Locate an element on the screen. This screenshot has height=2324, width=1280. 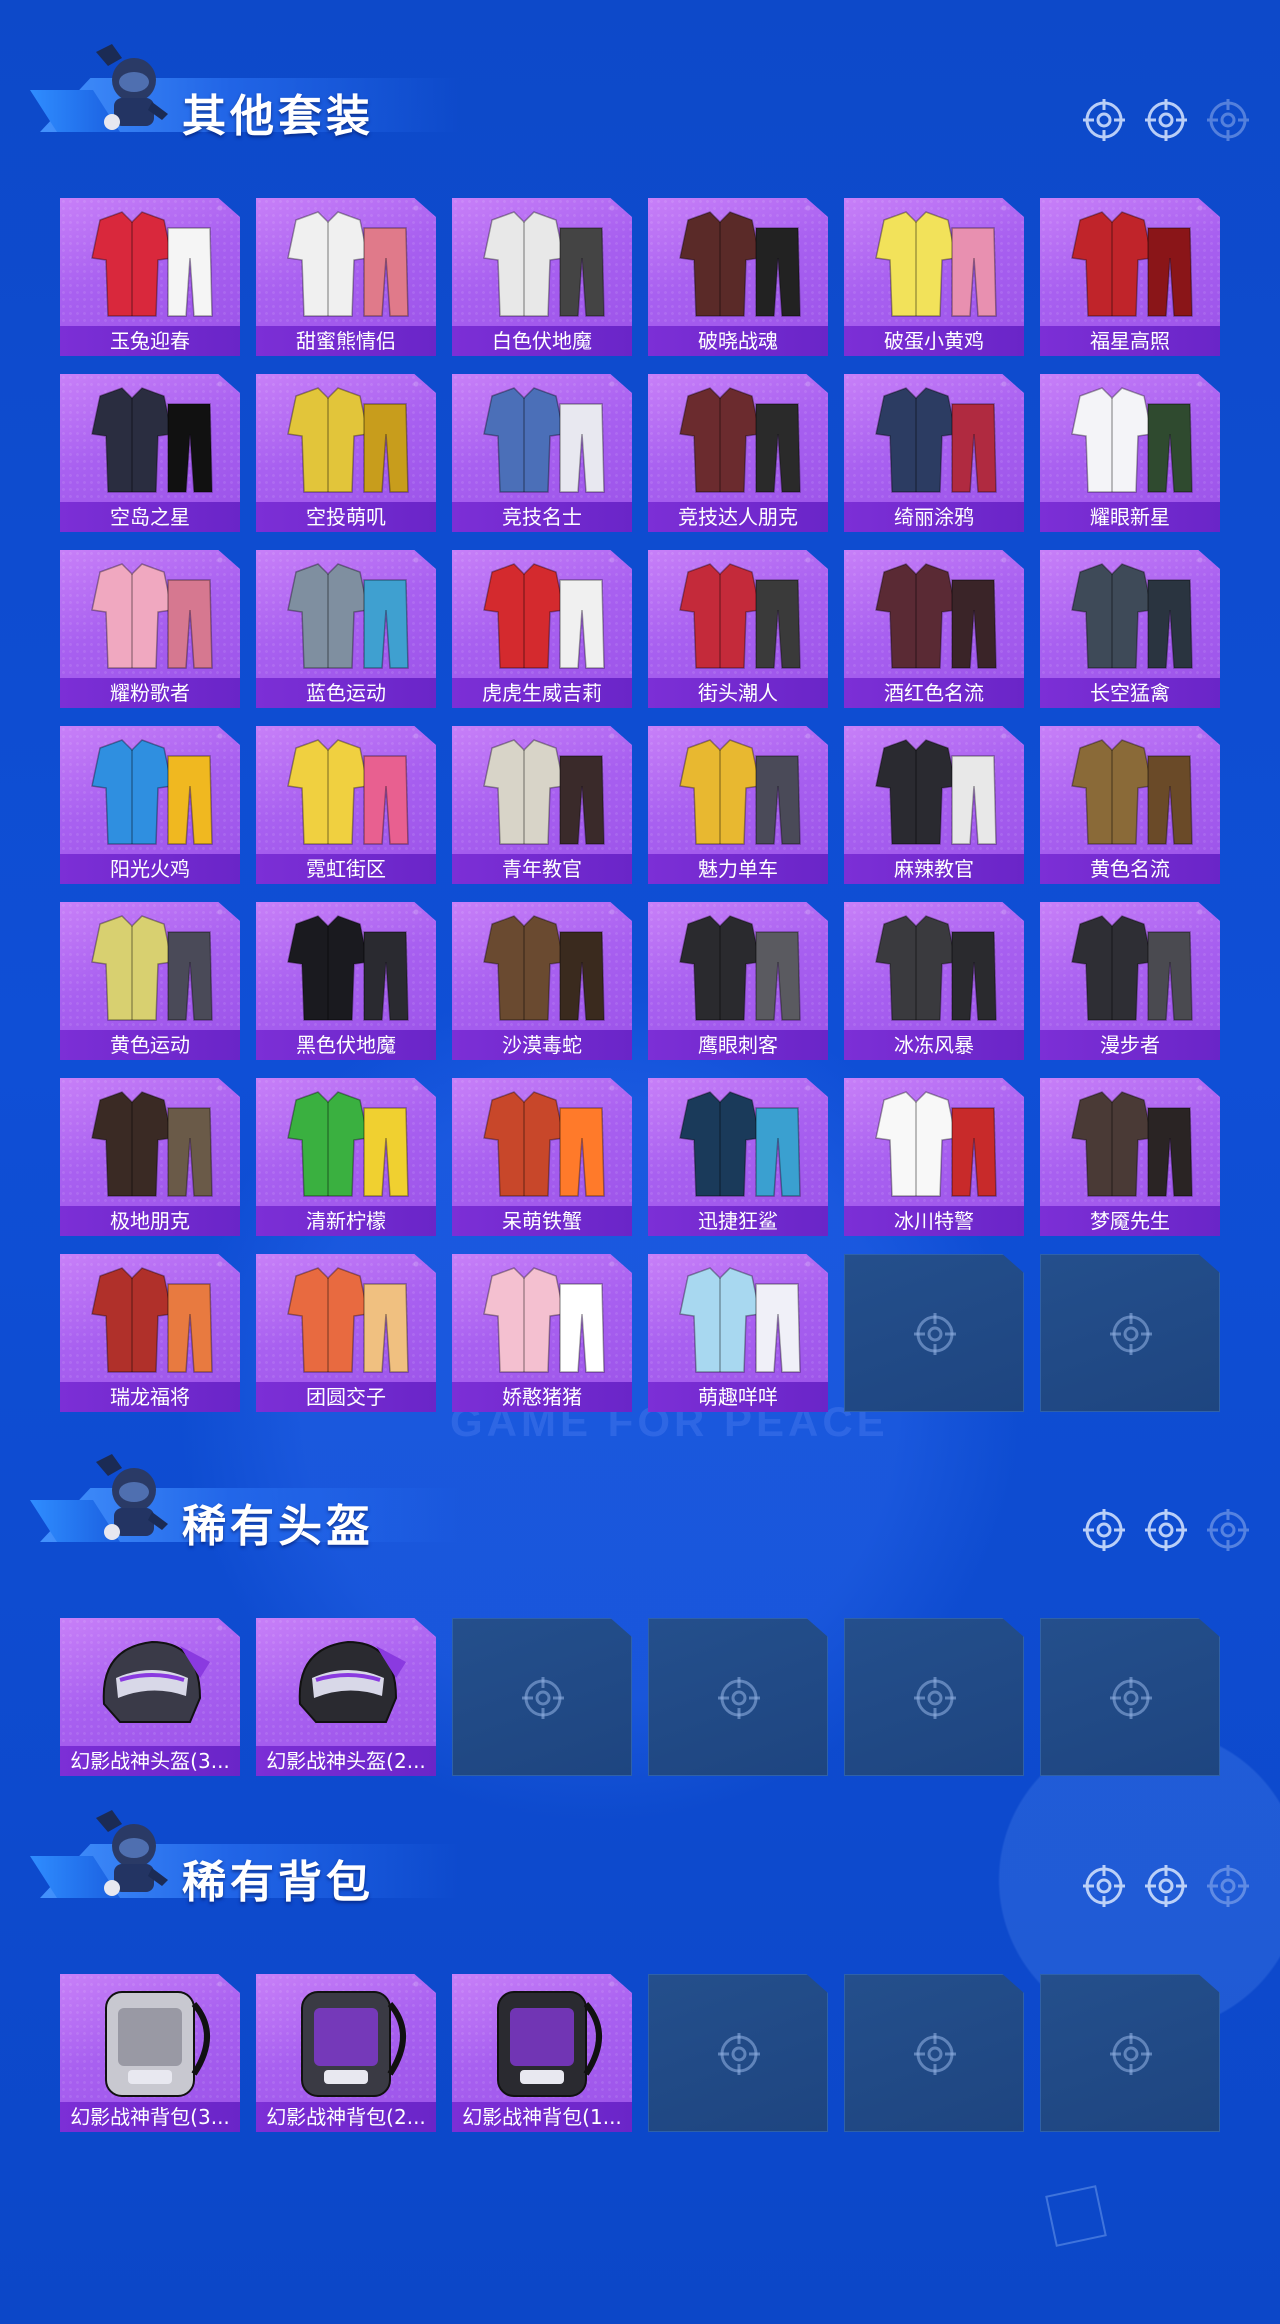
item-card: 阳光火鸡 is located at coordinates (150, 805).